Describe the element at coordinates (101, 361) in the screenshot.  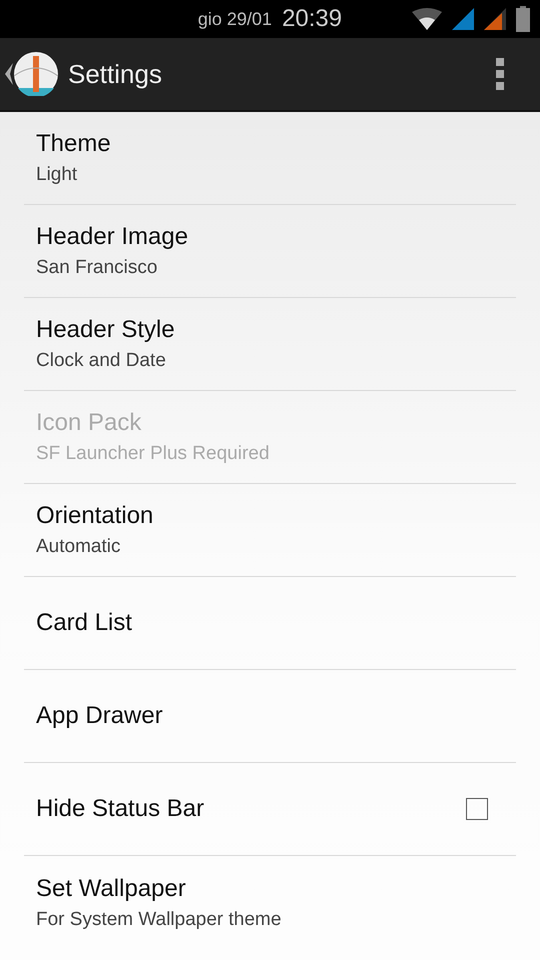
I see `item-summary: Clock and Date` at that location.